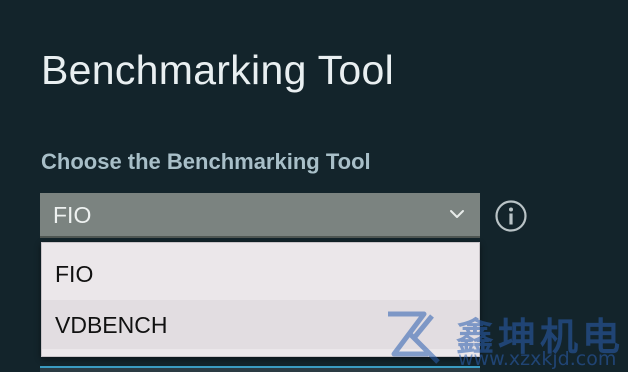  What do you see at coordinates (218, 70) in the screenshot?
I see `page-title: Benchmarking Tool` at bounding box center [218, 70].